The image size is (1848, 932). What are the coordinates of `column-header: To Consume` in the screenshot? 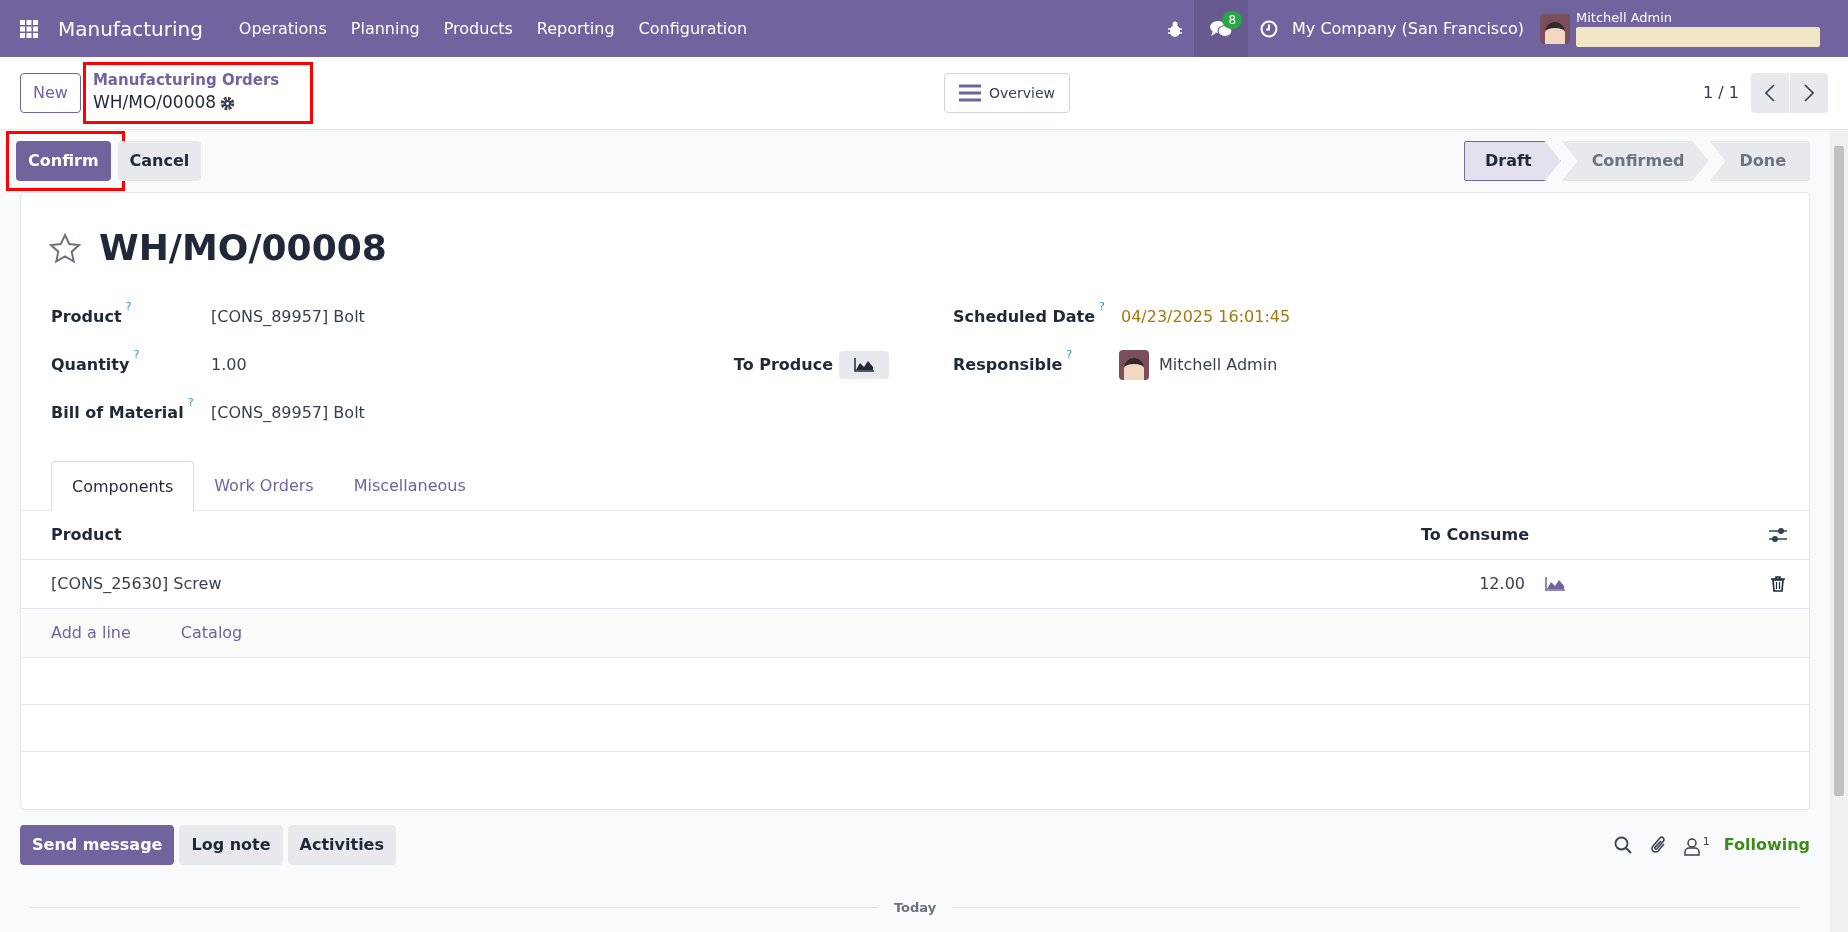 It's located at (1475, 535).